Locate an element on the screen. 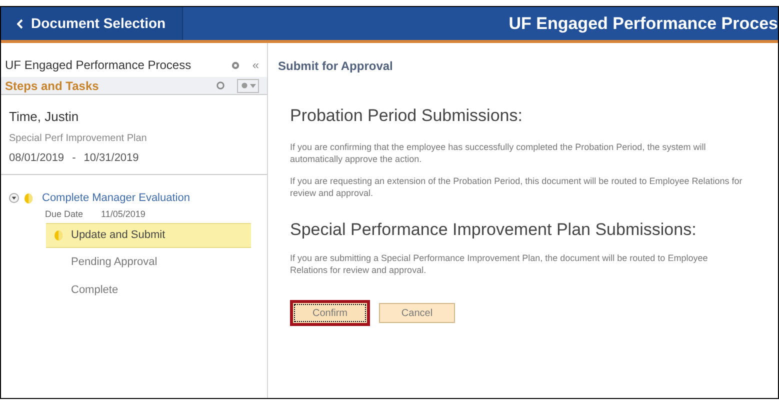 Image resolution: width=779 pixels, height=405 pixels. action-button: Cancel is located at coordinates (417, 313).